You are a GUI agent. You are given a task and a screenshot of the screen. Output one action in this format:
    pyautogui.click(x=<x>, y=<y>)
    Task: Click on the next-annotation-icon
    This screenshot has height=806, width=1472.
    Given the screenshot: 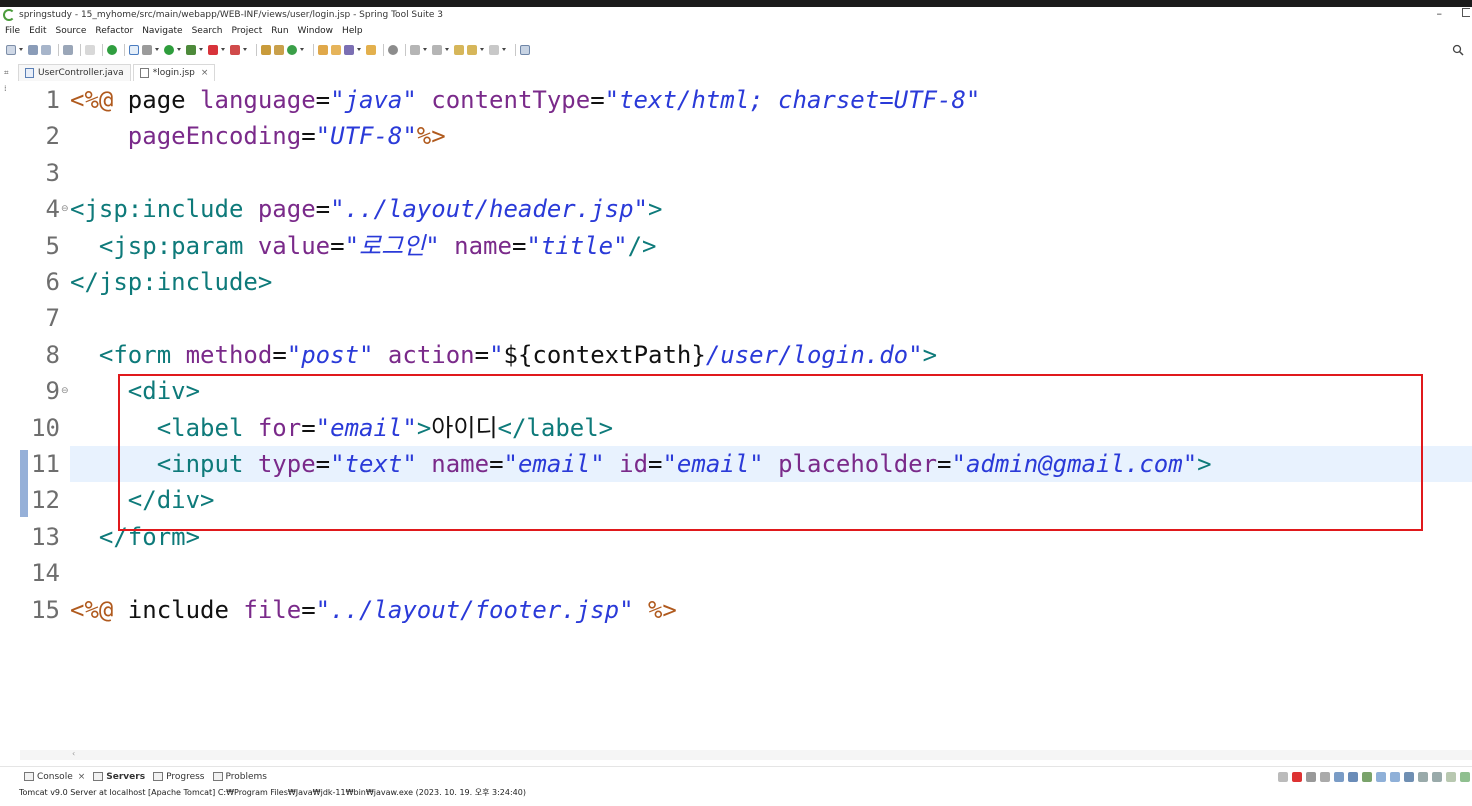 What is the action you would take?
    pyautogui.click(x=415, y=50)
    